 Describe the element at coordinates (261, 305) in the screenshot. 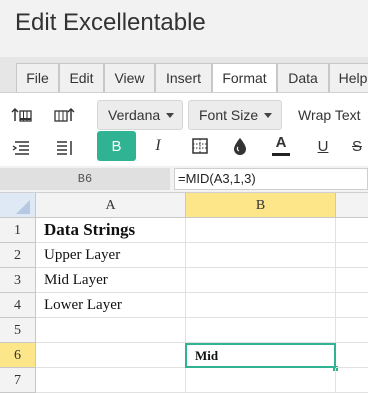

I see `cell-b4` at that location.